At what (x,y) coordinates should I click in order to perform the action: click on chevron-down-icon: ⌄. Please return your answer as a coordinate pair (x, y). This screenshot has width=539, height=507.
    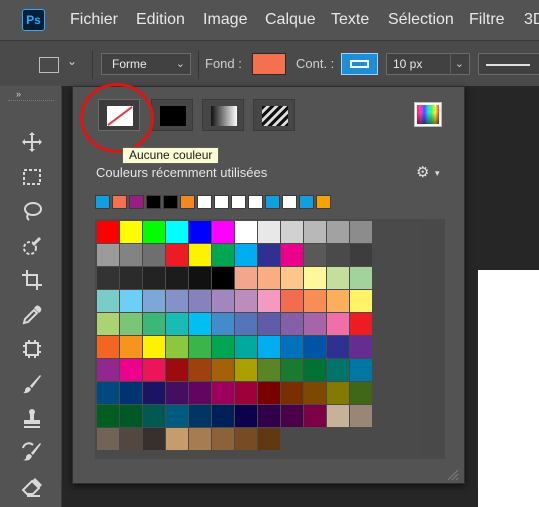
    Looking at the image, I should click on (459, 64).